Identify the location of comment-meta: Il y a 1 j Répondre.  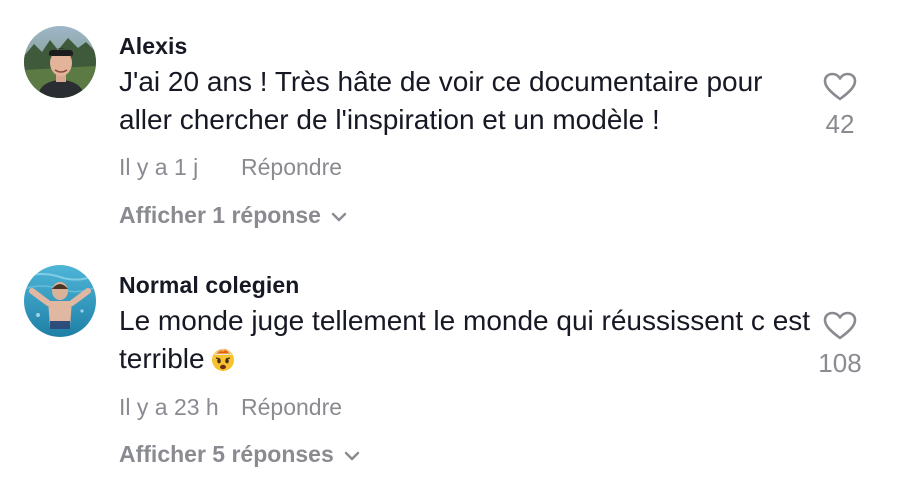
(230, 167).